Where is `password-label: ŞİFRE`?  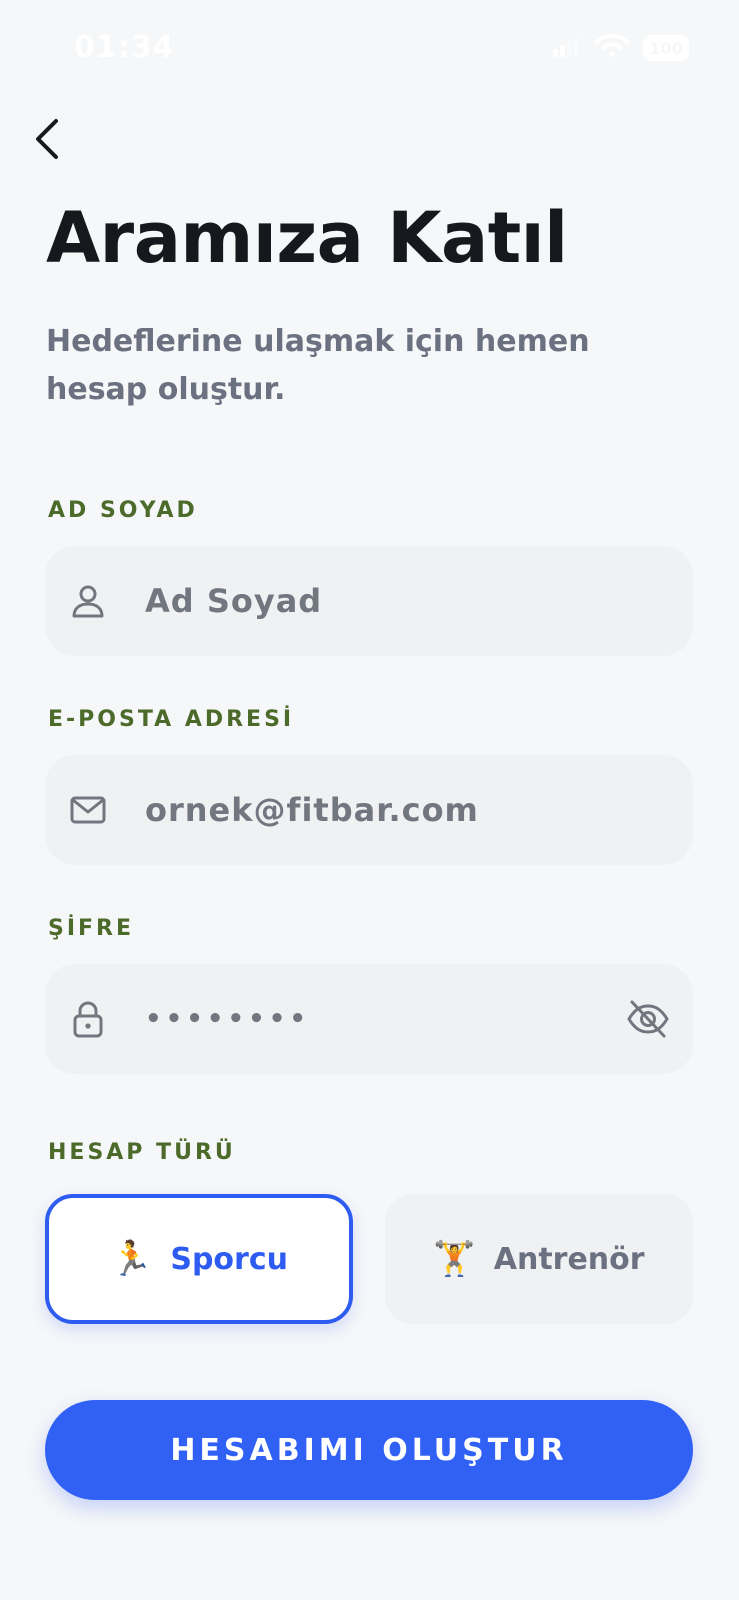 password-label: ŞİFRE is located at coordinates (91, 928).